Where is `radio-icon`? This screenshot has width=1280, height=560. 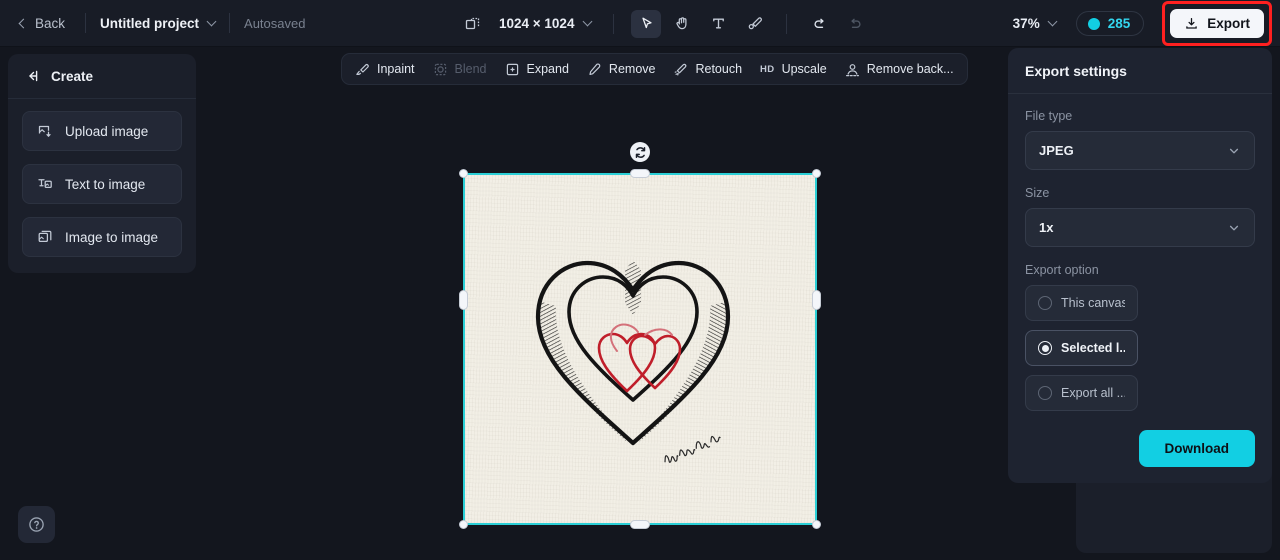 radio-icon is located at coordinates (1045, 393).